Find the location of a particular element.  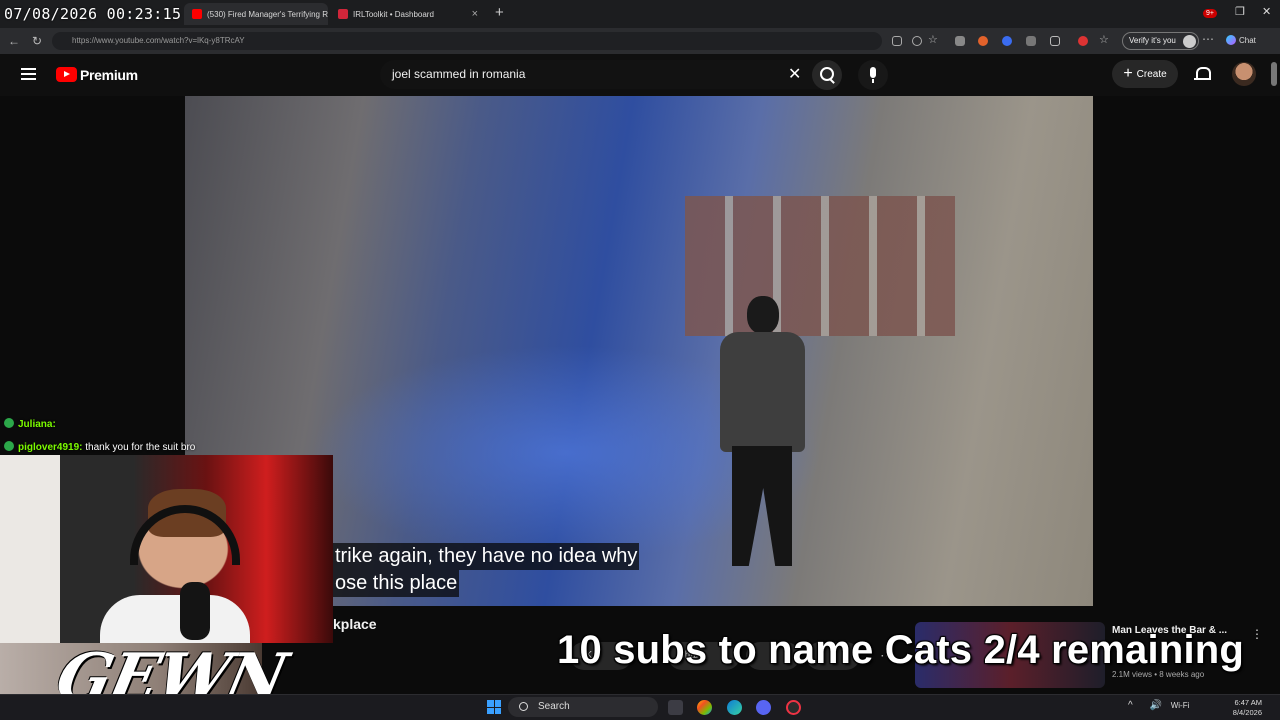

more-menu-icon: ⋯ is located at coordinates (1208, 39).